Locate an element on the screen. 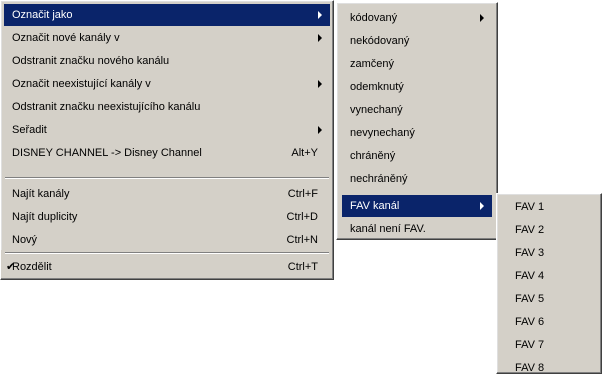  menu-item-label: chráněný is located at coordinates (373, 156).